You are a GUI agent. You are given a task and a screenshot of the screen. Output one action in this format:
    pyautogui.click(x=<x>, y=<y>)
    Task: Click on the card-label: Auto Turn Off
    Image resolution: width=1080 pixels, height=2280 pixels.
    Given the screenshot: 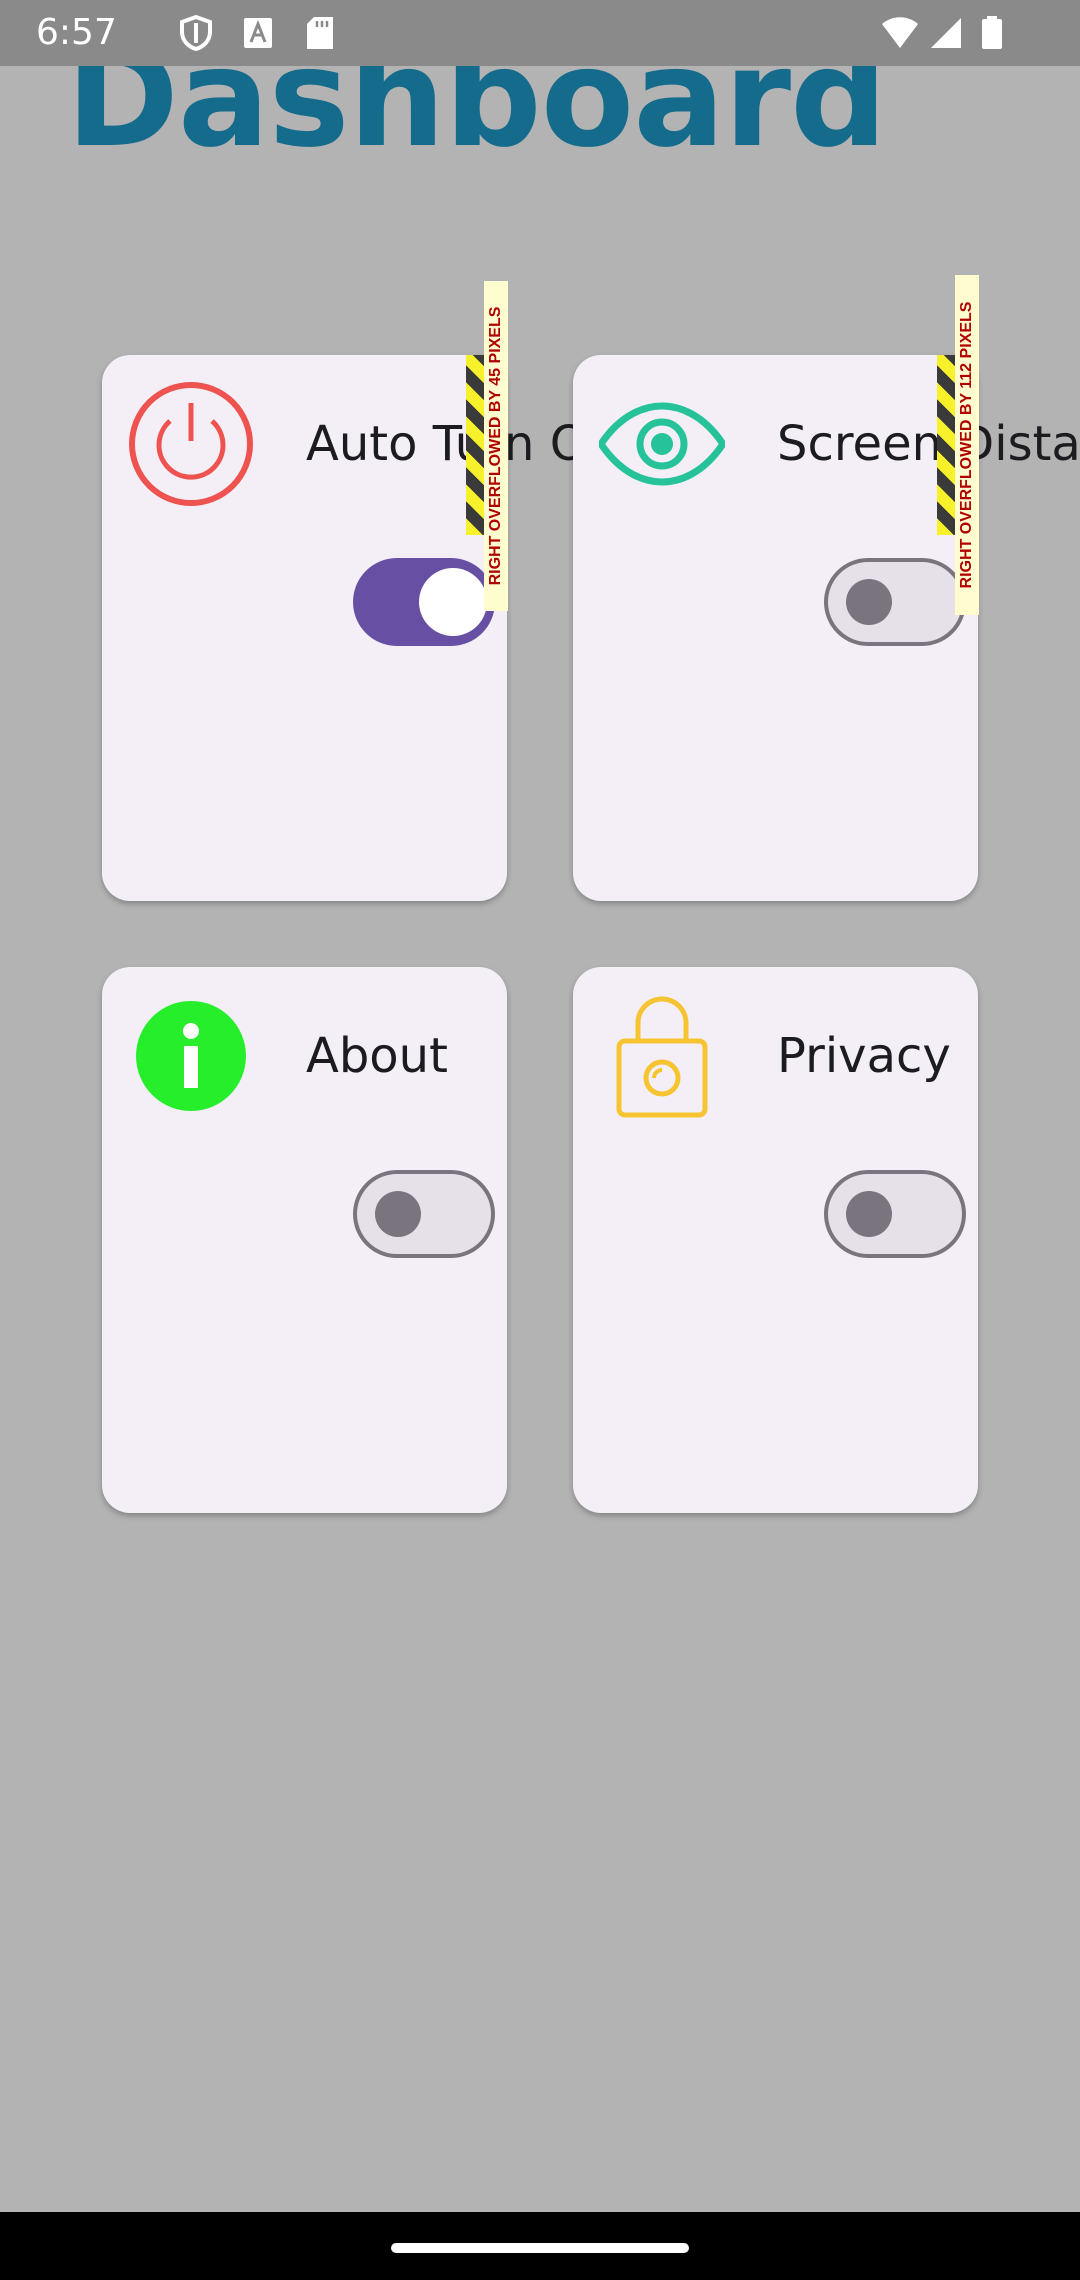 What is the action you would take?
    pyautogui.click(x=440, y=444)
    